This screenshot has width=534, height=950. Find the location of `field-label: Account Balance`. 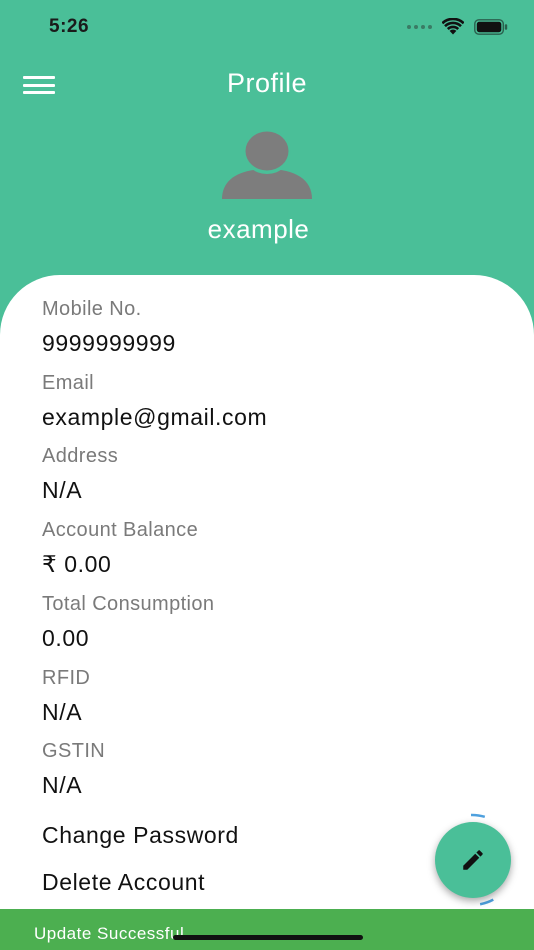

field-label: Account Balance is located at coordinates (120, 530).